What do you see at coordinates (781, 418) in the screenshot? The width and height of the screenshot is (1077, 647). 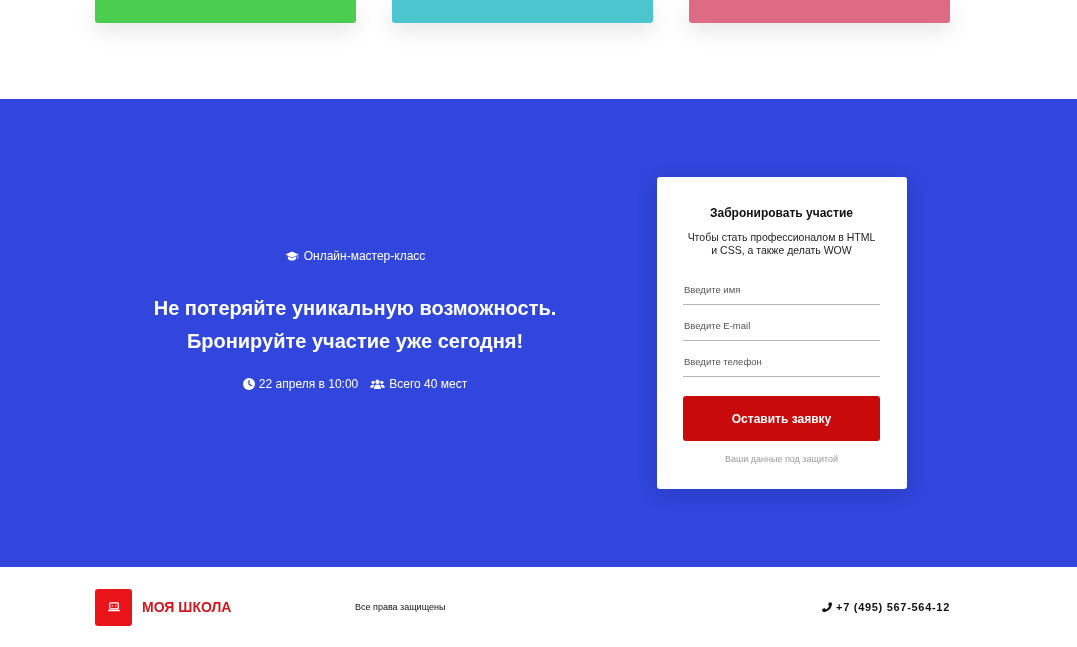 I see `submit-button: Оставить заявку` at bounding box center [781, 418].